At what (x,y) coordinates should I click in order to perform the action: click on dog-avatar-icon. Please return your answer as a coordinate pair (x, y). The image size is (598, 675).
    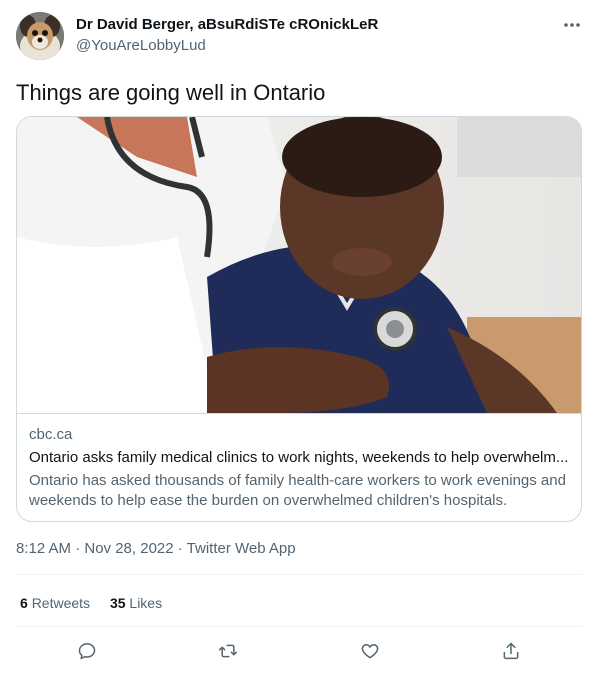
    Looking at the image, I should click on (40, 36).